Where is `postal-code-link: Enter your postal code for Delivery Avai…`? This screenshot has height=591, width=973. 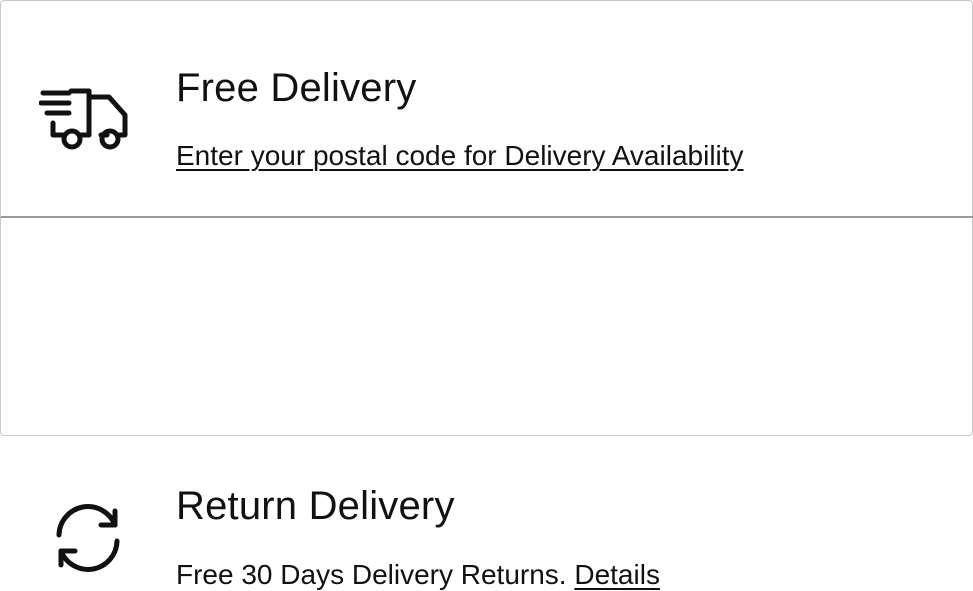 postal-code-link: Enter your postal code for Delivery Avai… is located at coordinates (460, 155).